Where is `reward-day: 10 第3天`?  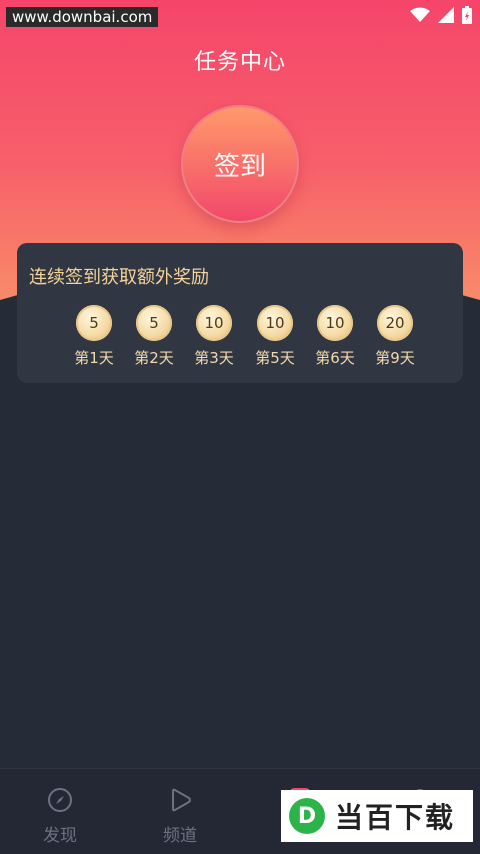
reward-day: 10 第3天 is located at coordinates (214, 336).